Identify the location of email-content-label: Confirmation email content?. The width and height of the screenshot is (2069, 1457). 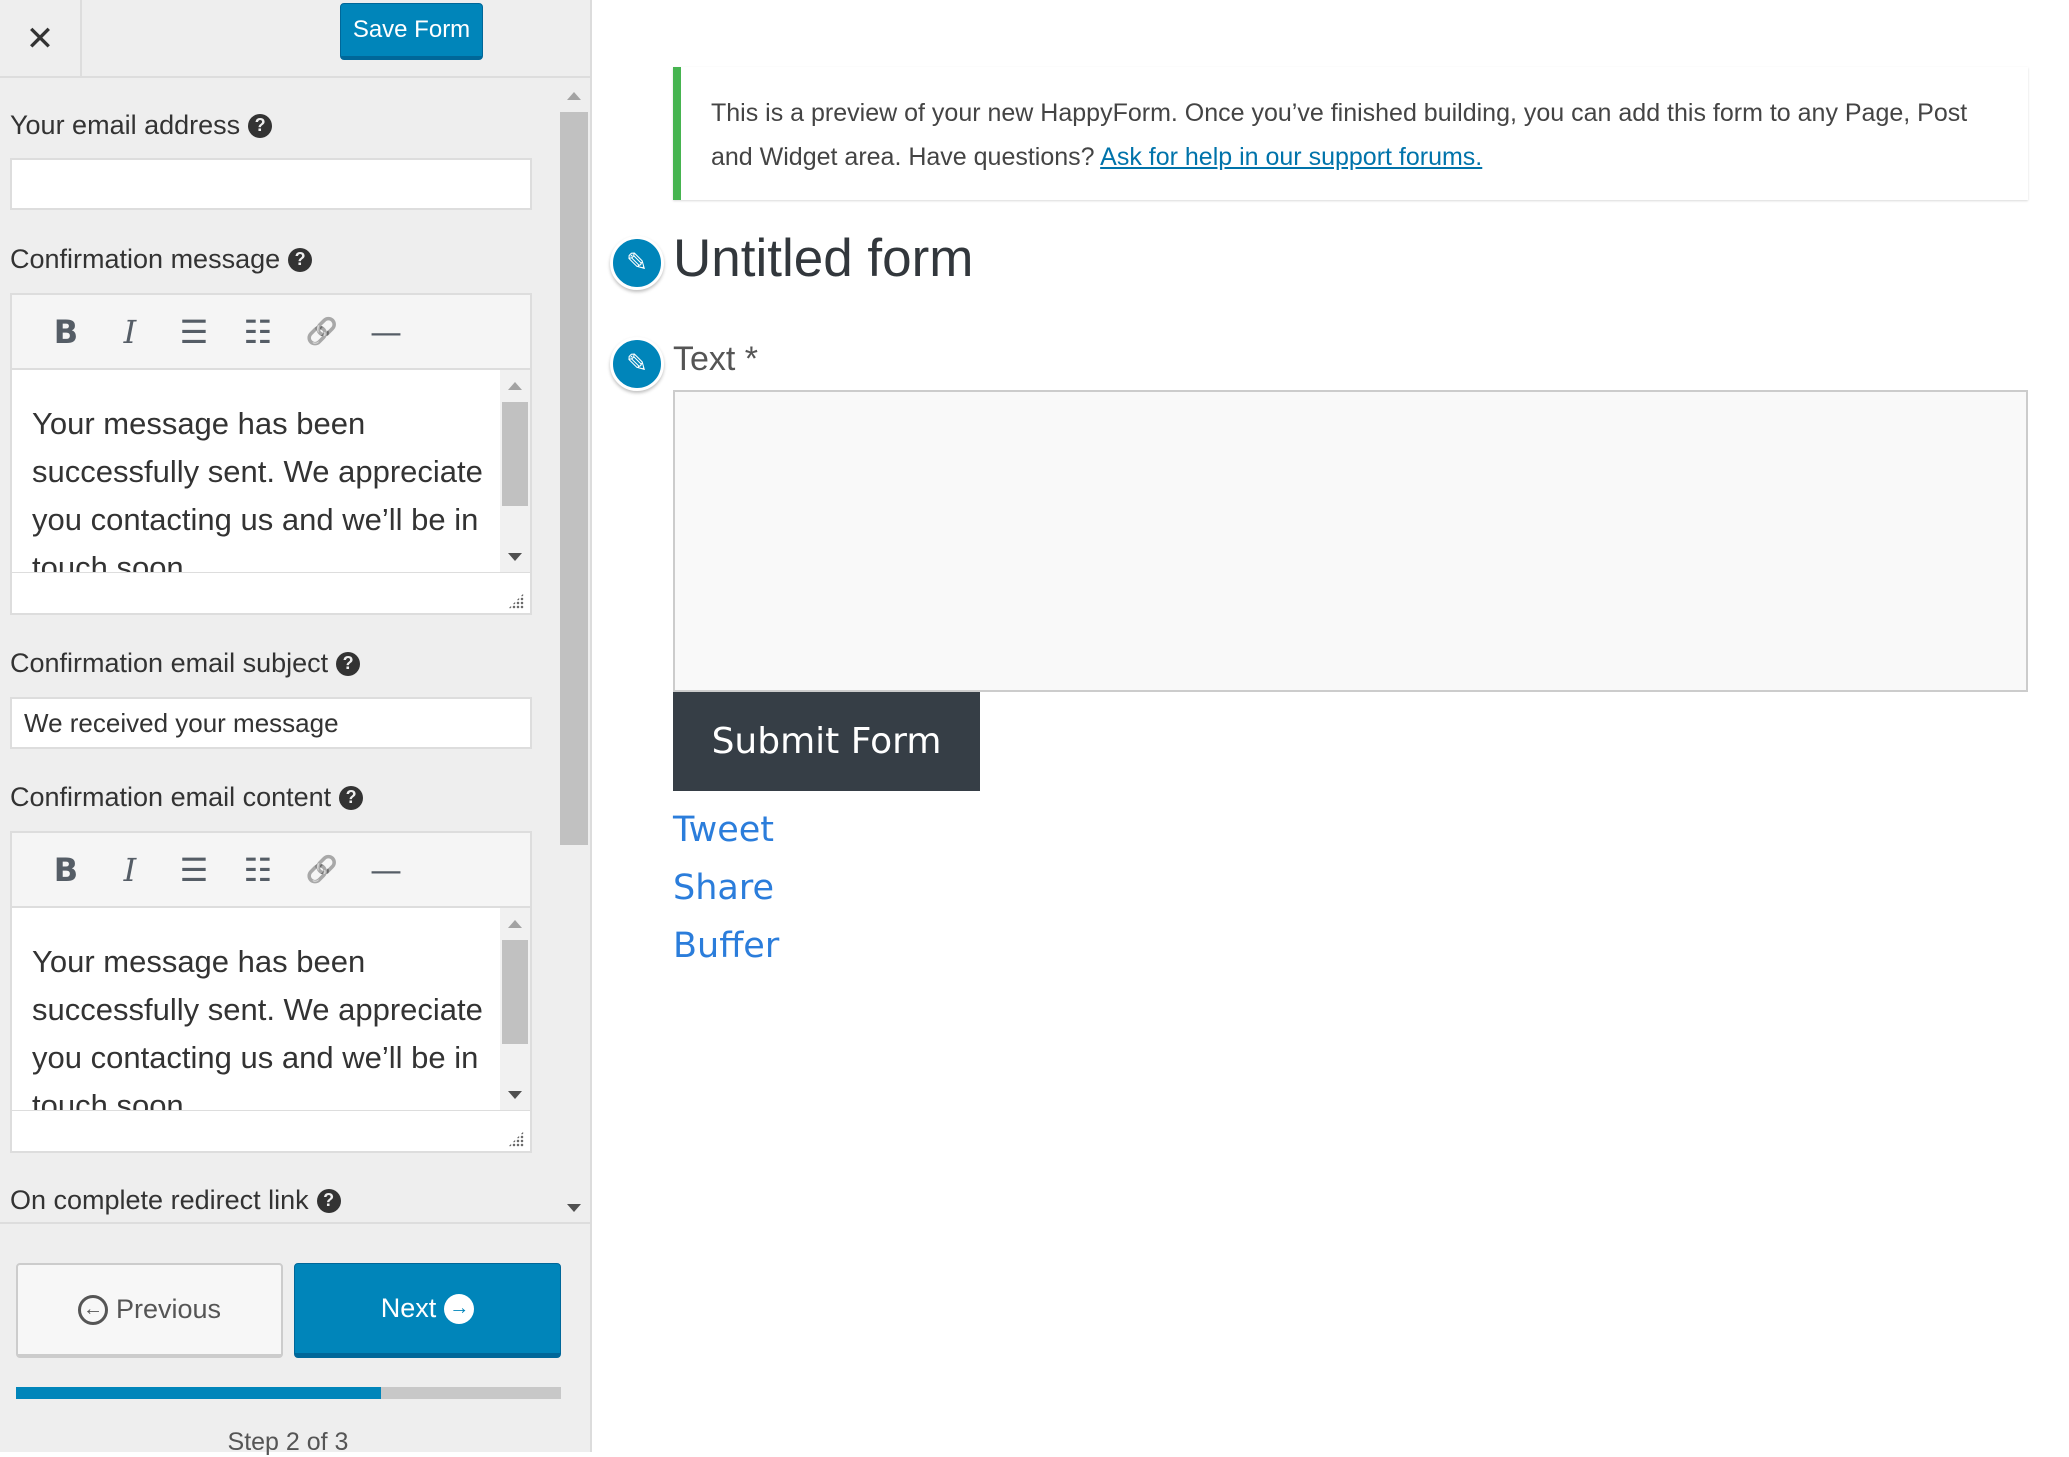
(187, 797).